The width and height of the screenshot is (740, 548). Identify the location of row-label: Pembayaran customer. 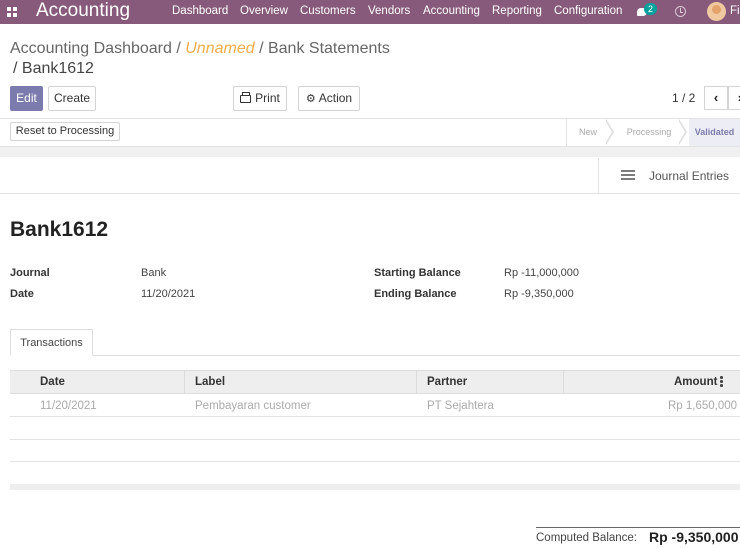
(253, 406).